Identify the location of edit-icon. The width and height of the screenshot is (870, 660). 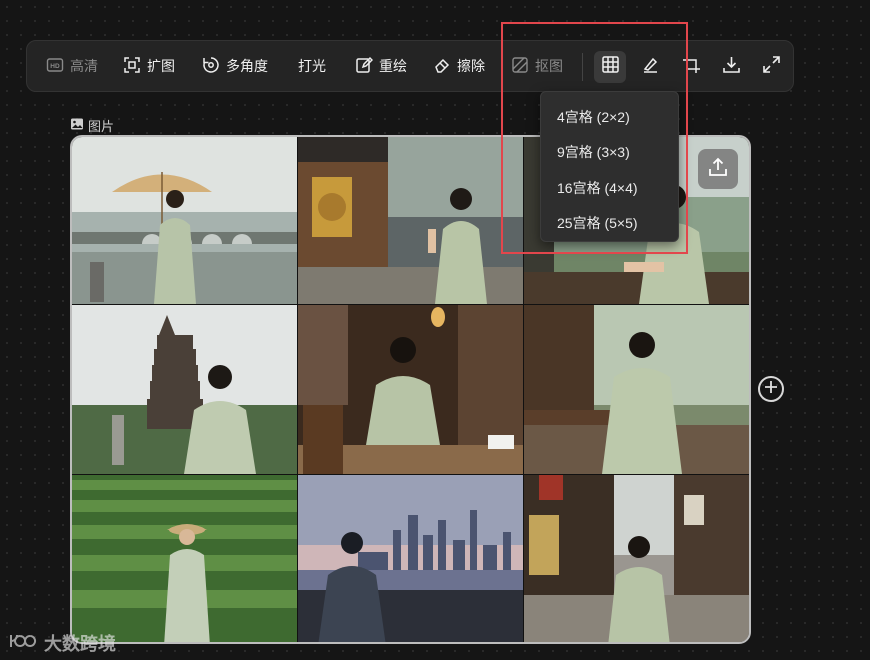
(364, 66).